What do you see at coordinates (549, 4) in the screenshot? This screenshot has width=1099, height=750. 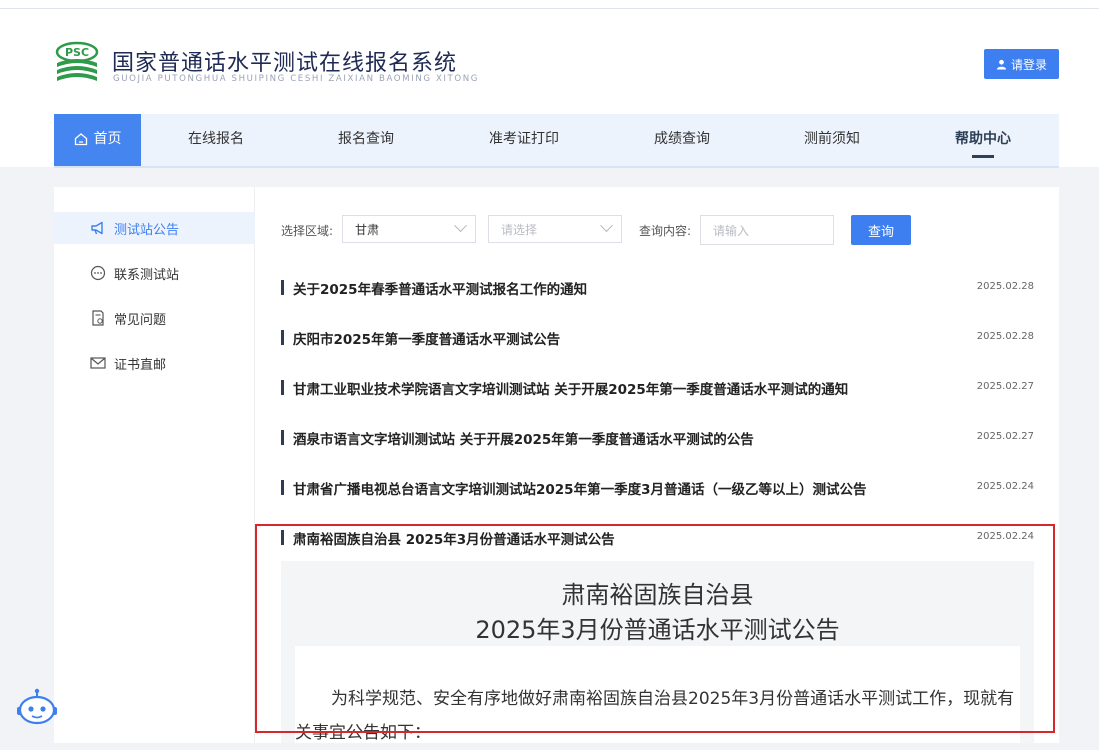 I see `top-border` at bounding box center [549, 4].